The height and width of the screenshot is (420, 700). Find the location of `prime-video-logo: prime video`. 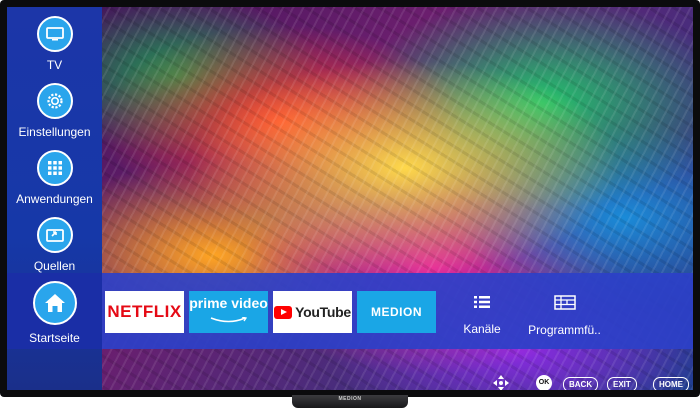

prime-video-logo: prime video is located at coordinates (228, 312).